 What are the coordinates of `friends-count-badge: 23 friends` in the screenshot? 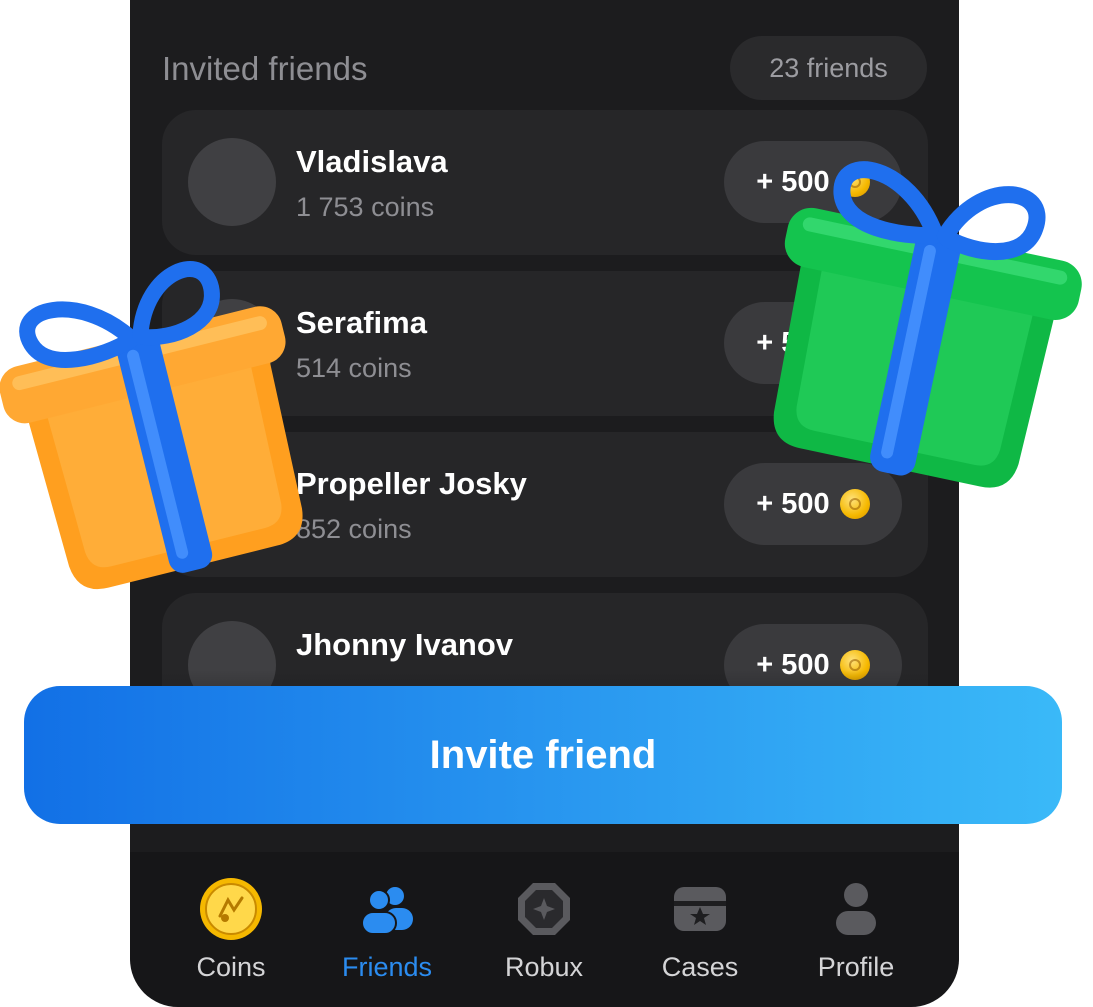 It's located at (828, 68).